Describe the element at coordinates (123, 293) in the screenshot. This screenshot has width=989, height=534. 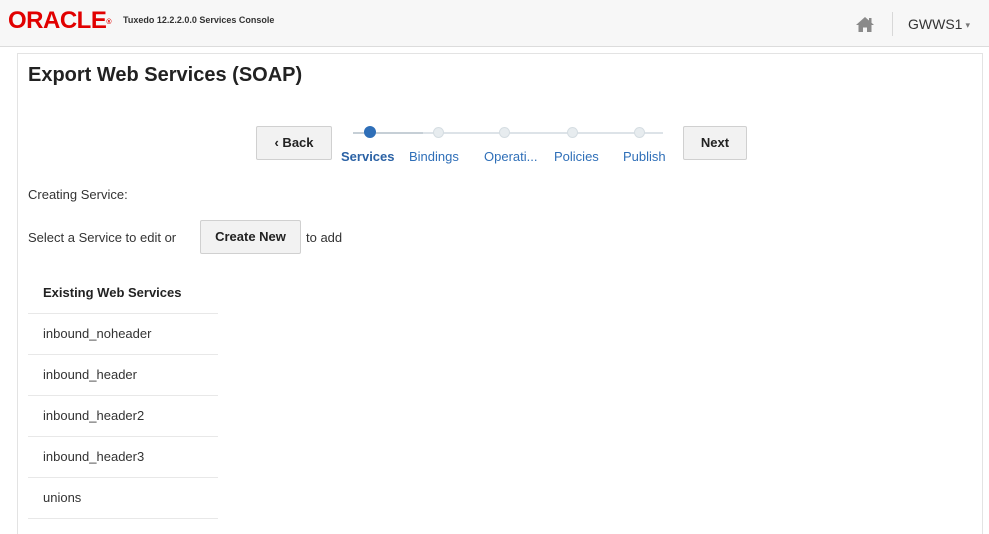
I see `list-header: Existing Web Services` at that location.